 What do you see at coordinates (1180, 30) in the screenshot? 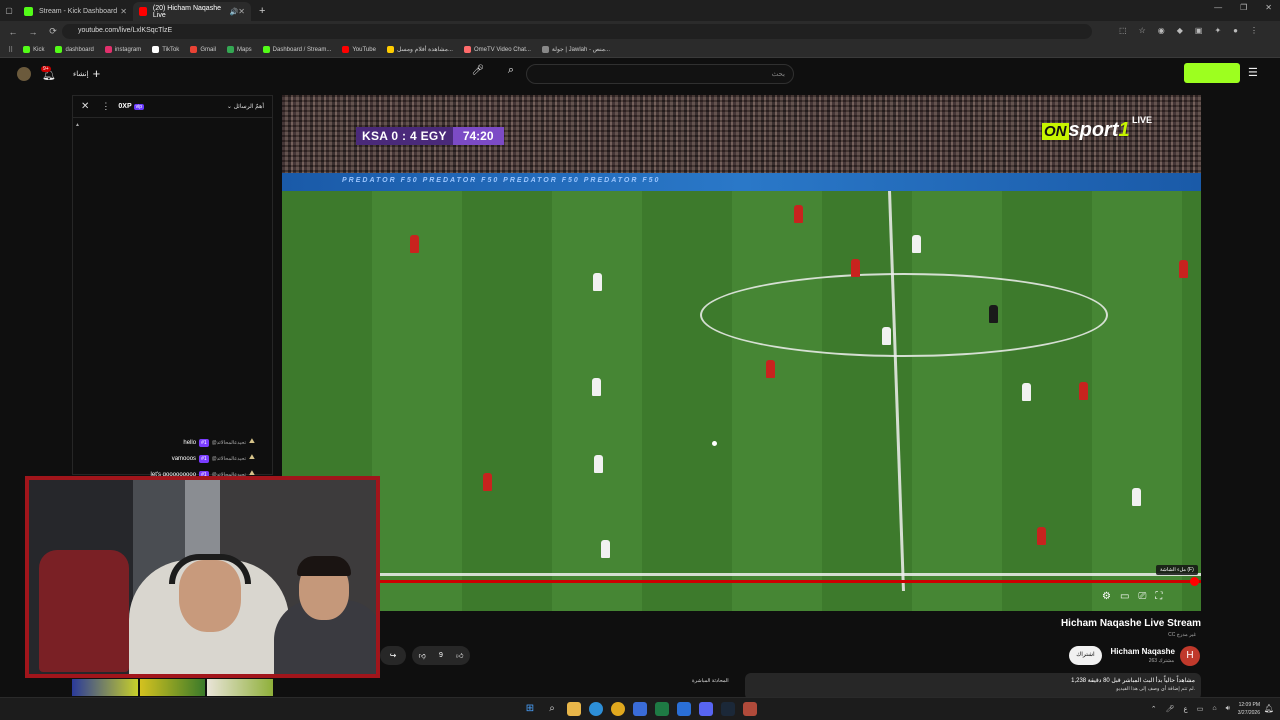
I see `extension-icon: ◆` at bounding box center [1180, 30].